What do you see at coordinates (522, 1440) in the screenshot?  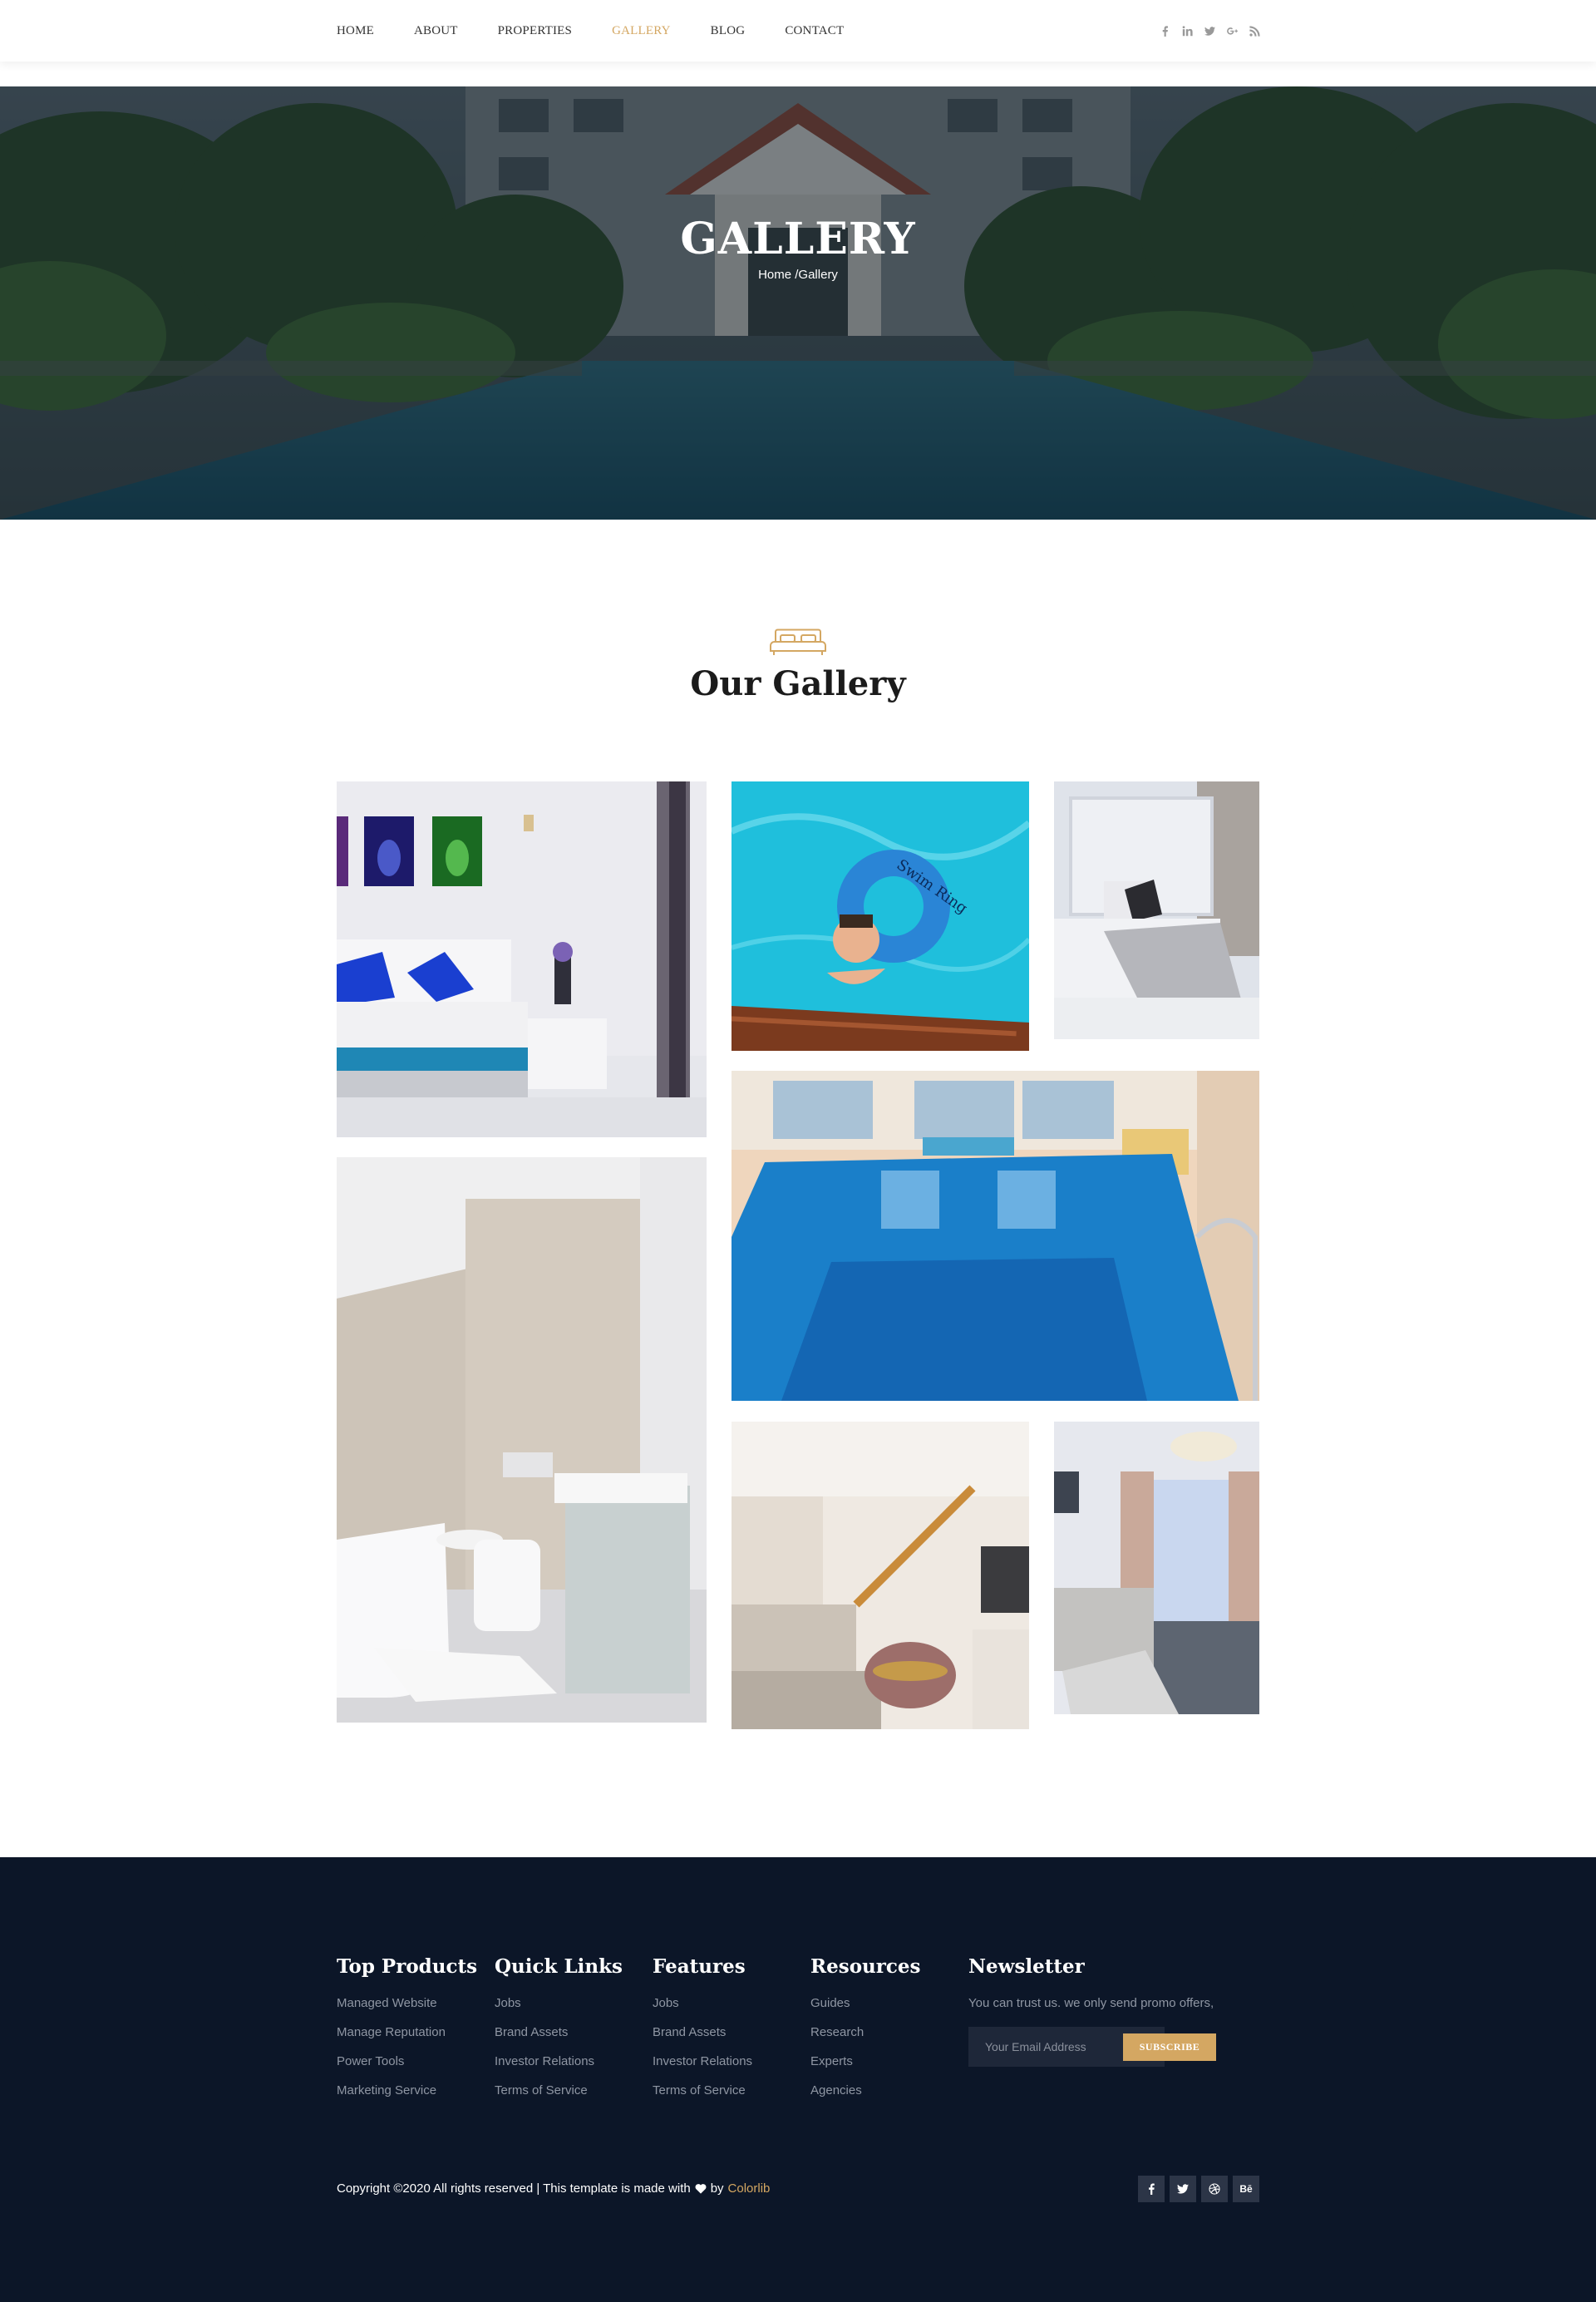 I see `gallery-image-bathroom` at bounding box center [522, 1440].